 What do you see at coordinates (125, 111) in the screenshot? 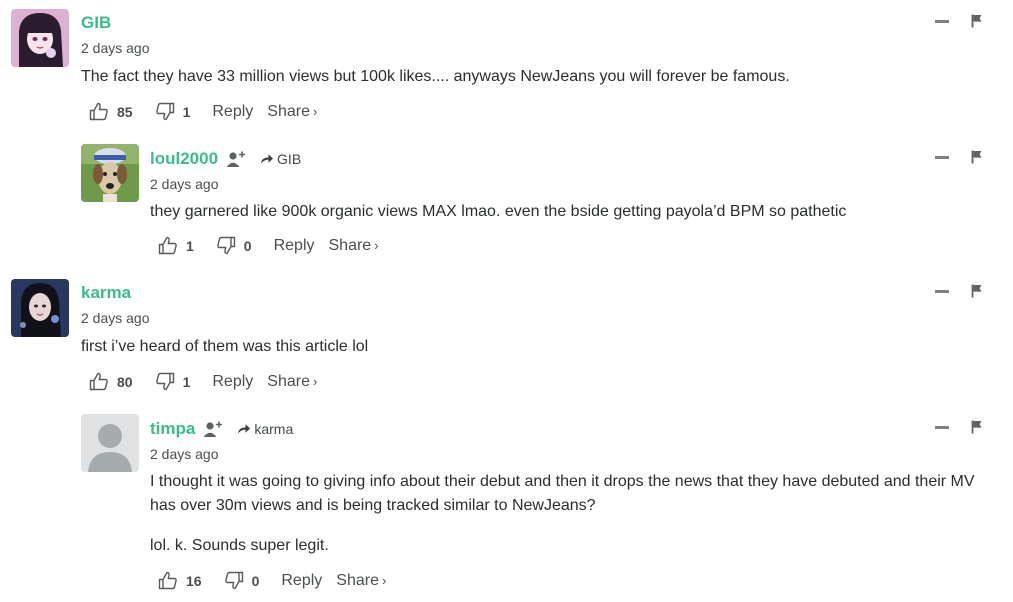
I see `upvote-count: 85` at bounding box center [125, 111].